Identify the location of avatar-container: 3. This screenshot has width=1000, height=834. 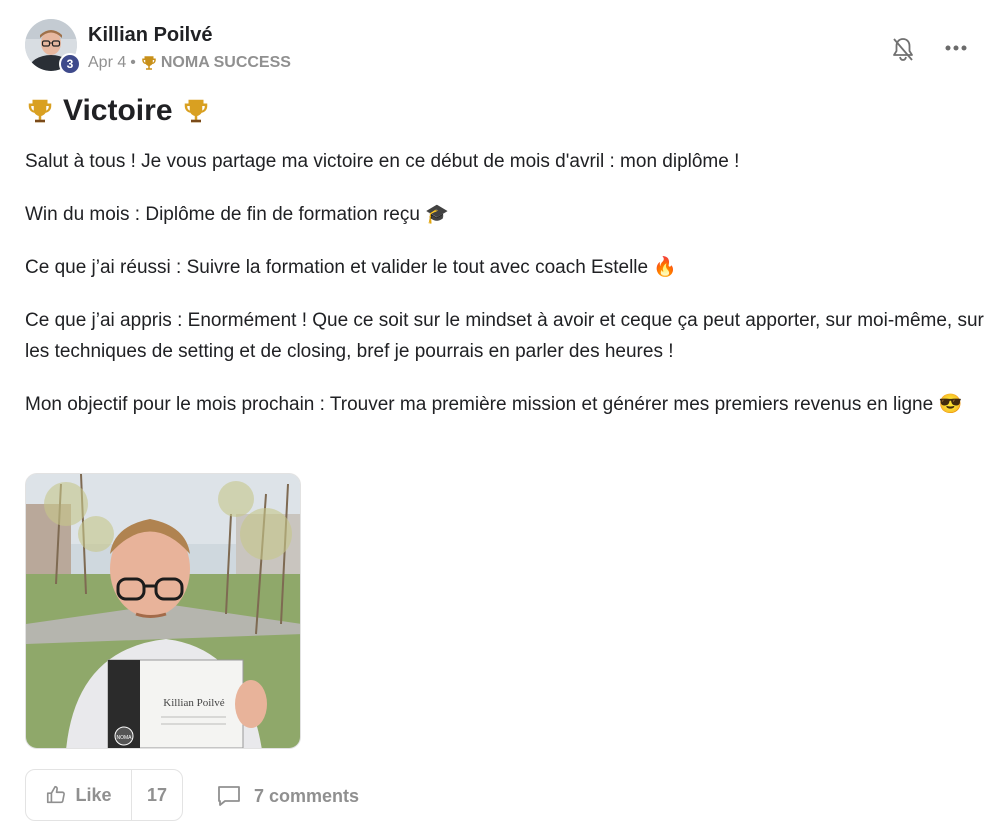
(53, 47).